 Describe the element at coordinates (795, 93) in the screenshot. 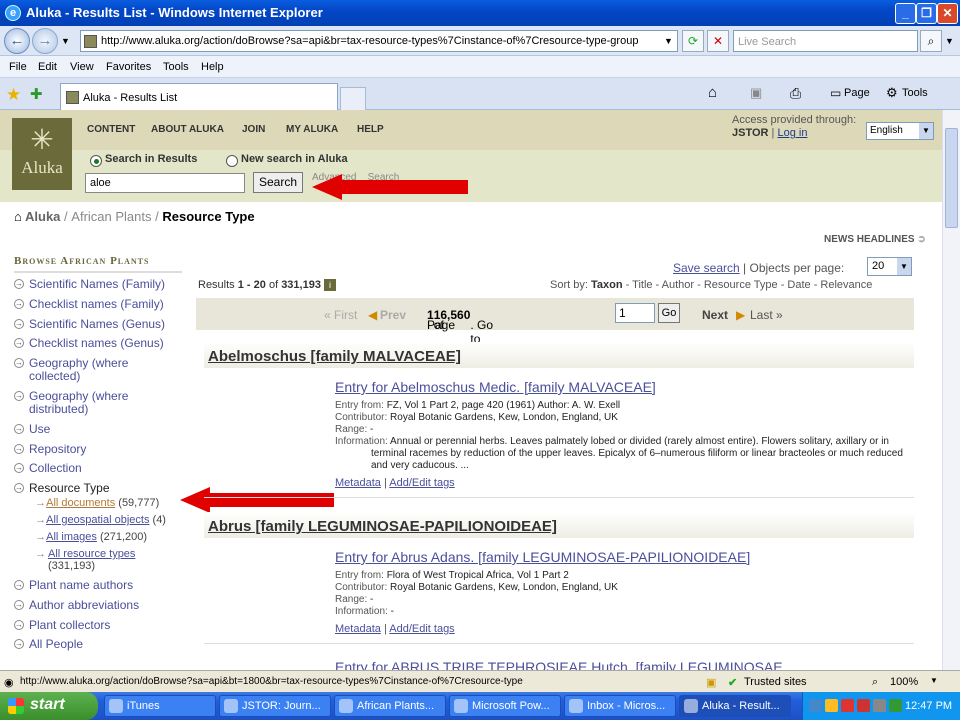

I see `print-icon: ⎙` at that location.